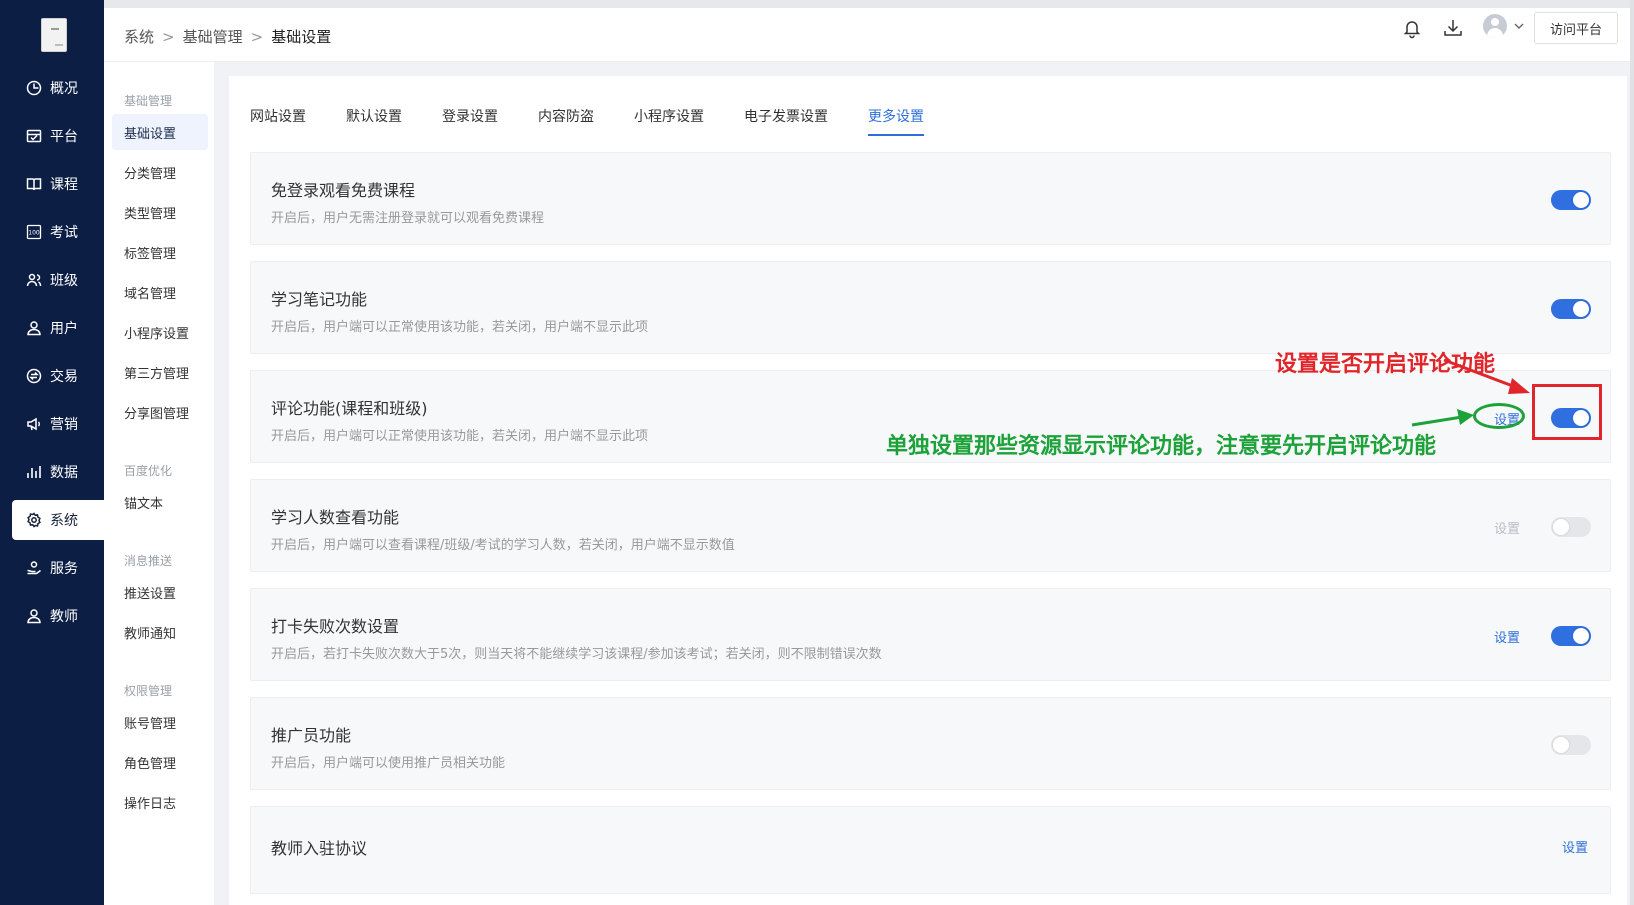 The image size is (1634, 905). I want to click on exchange-icon, so click(34, 376).